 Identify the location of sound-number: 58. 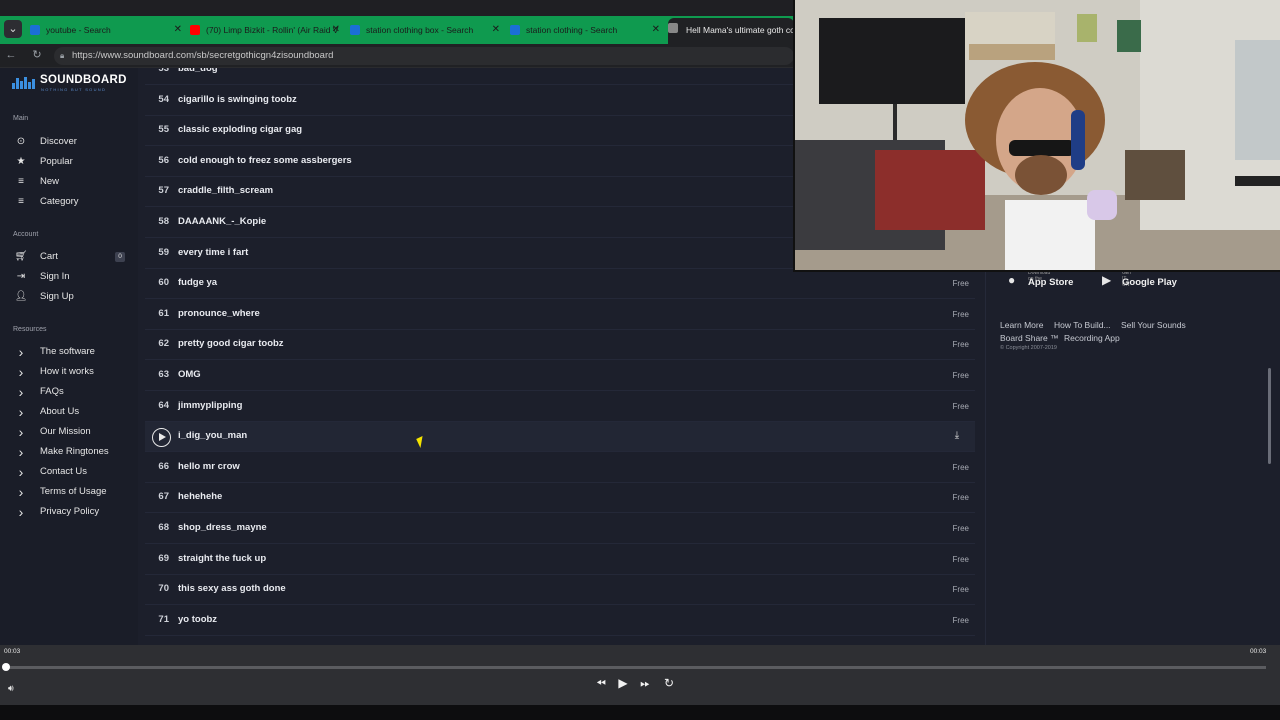
(163, 221).